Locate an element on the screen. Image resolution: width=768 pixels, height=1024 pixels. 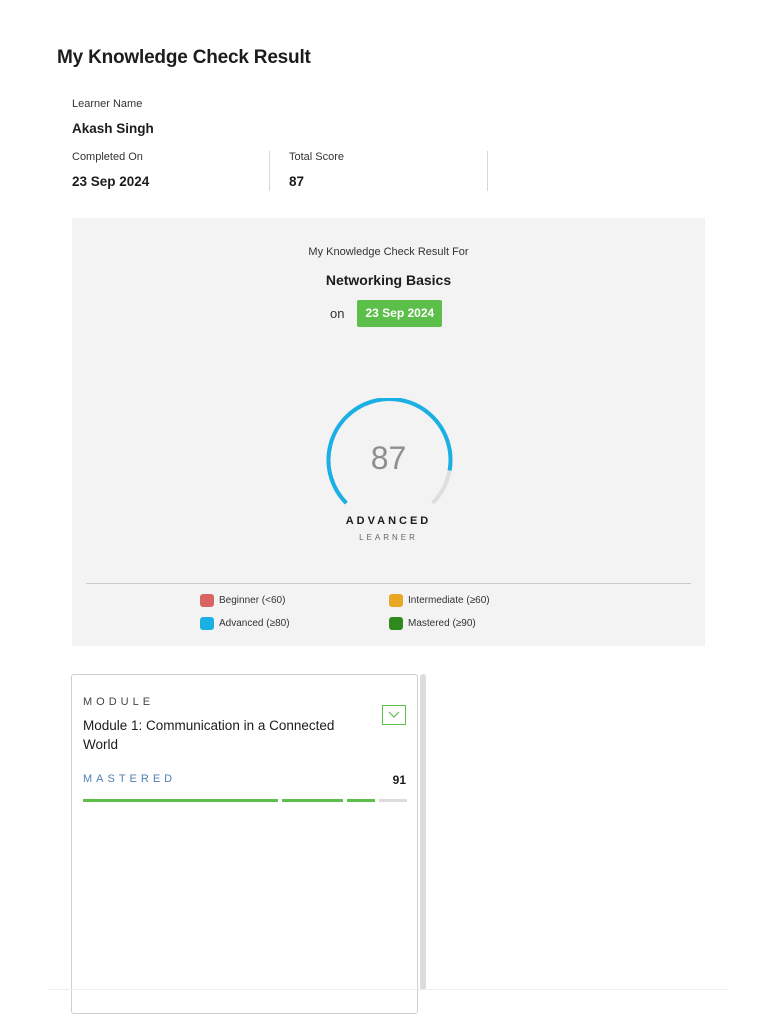
module-expand-button is located at coordinates (394, 715).